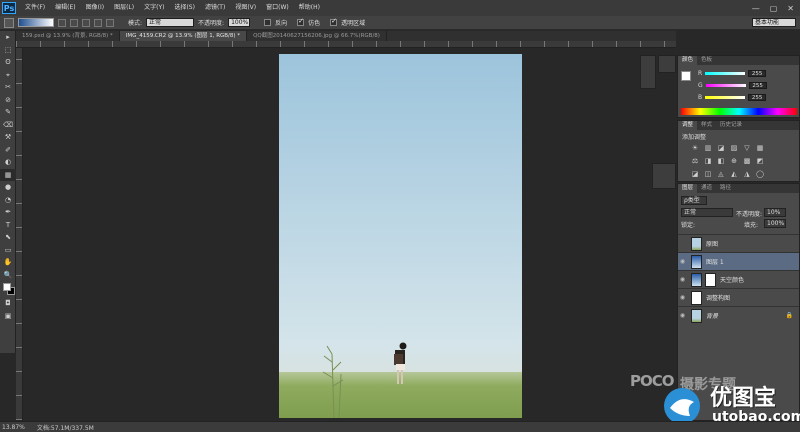 Image resolution: width=800 pixels, height=432 pixels. What do you see at coordinates (739, 111) in the screenshot?
I see `color-spectrum` at bounding box center [739, 111].